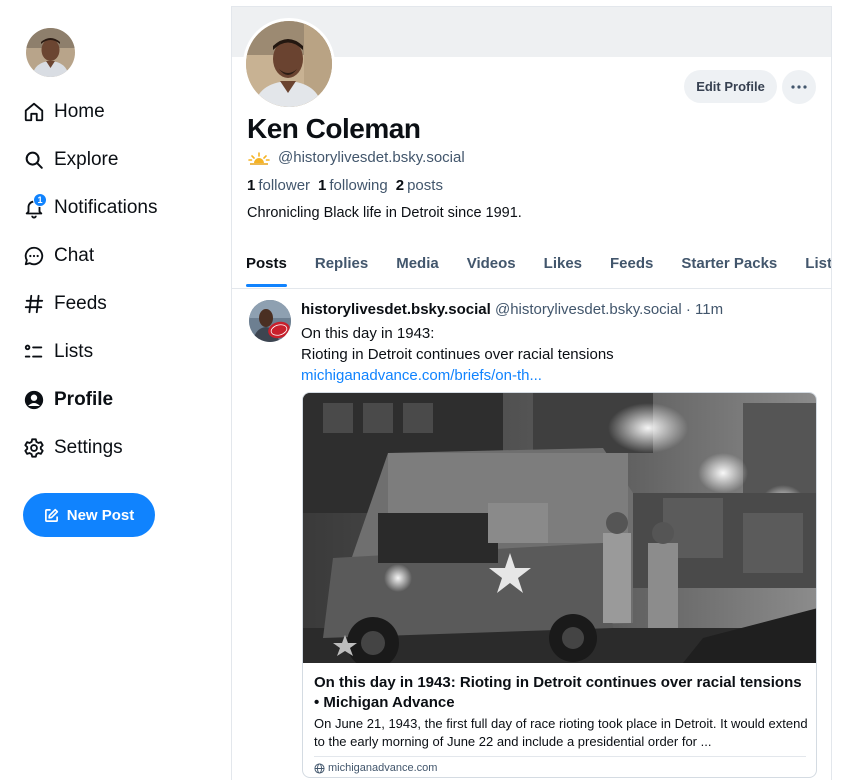 The height and width of the screenshot is (780, 845). I want to click on nav-item-lists: Lists, so click(90, 352).